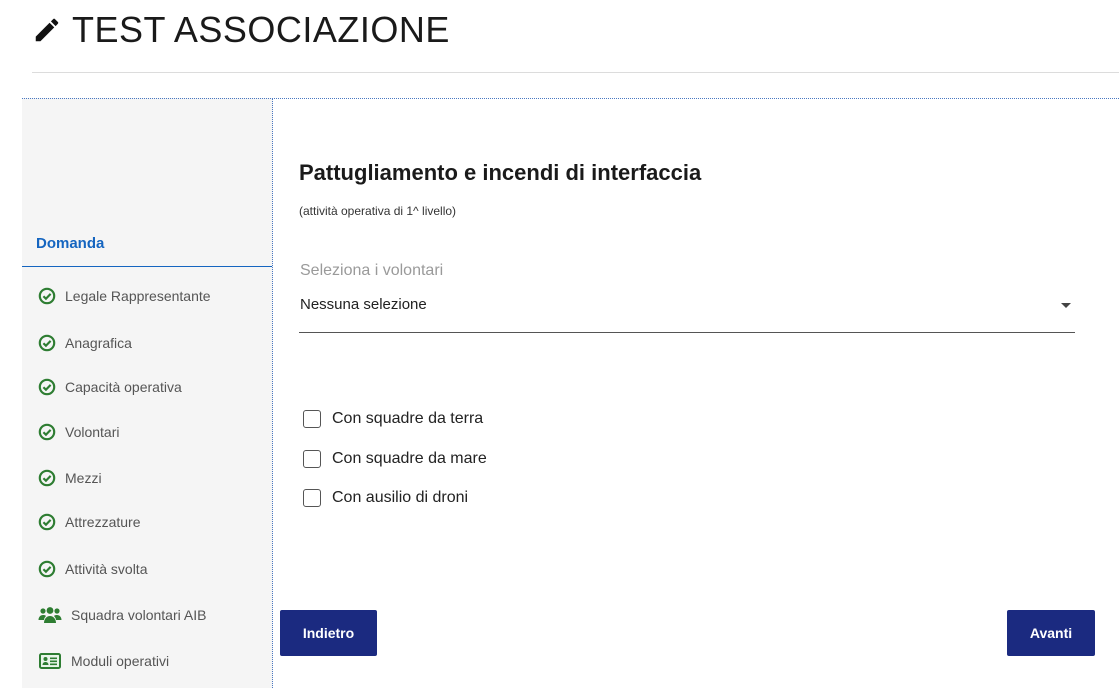  Describe the element at coordinates (500, 172) in the screenshot. I see `section-title: Pattugliamento e incendi di interfaccia` at that location.